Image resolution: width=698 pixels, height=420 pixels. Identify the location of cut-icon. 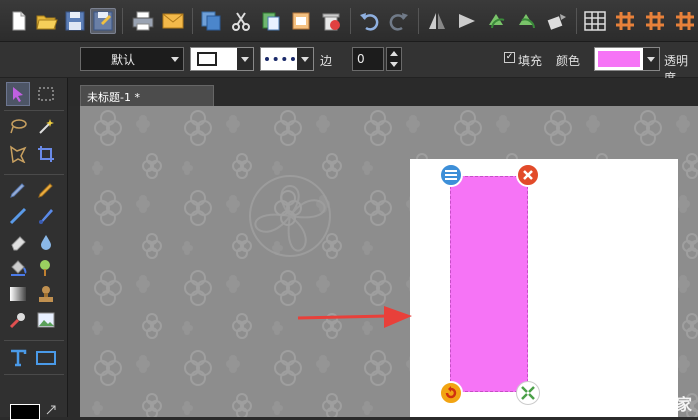
(241, 21).